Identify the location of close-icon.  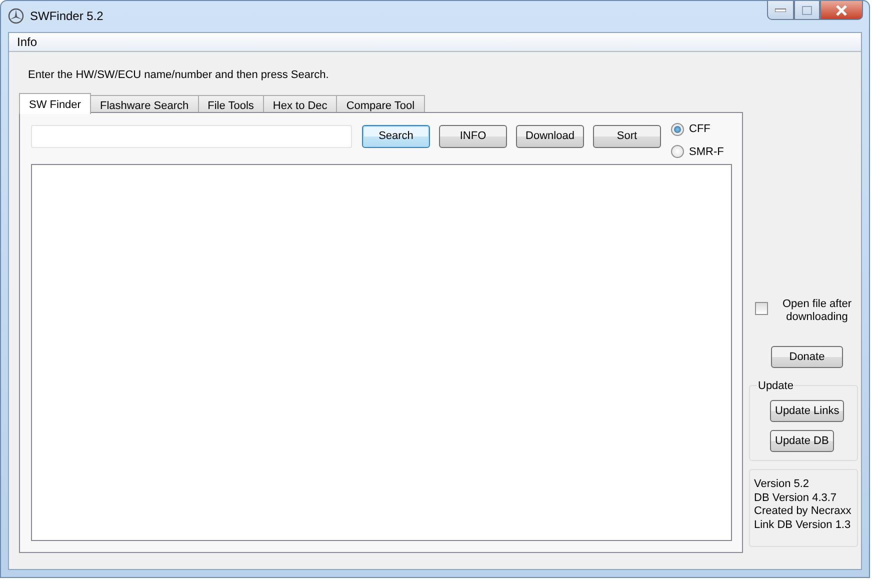
(841, 10).